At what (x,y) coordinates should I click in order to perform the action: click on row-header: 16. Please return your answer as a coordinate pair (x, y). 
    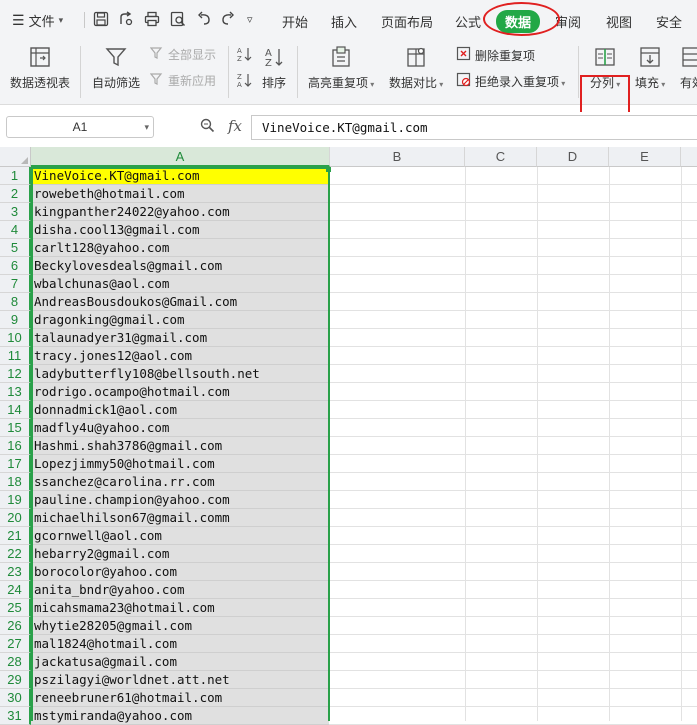
    Looking at the image, I should click on (15, 446).